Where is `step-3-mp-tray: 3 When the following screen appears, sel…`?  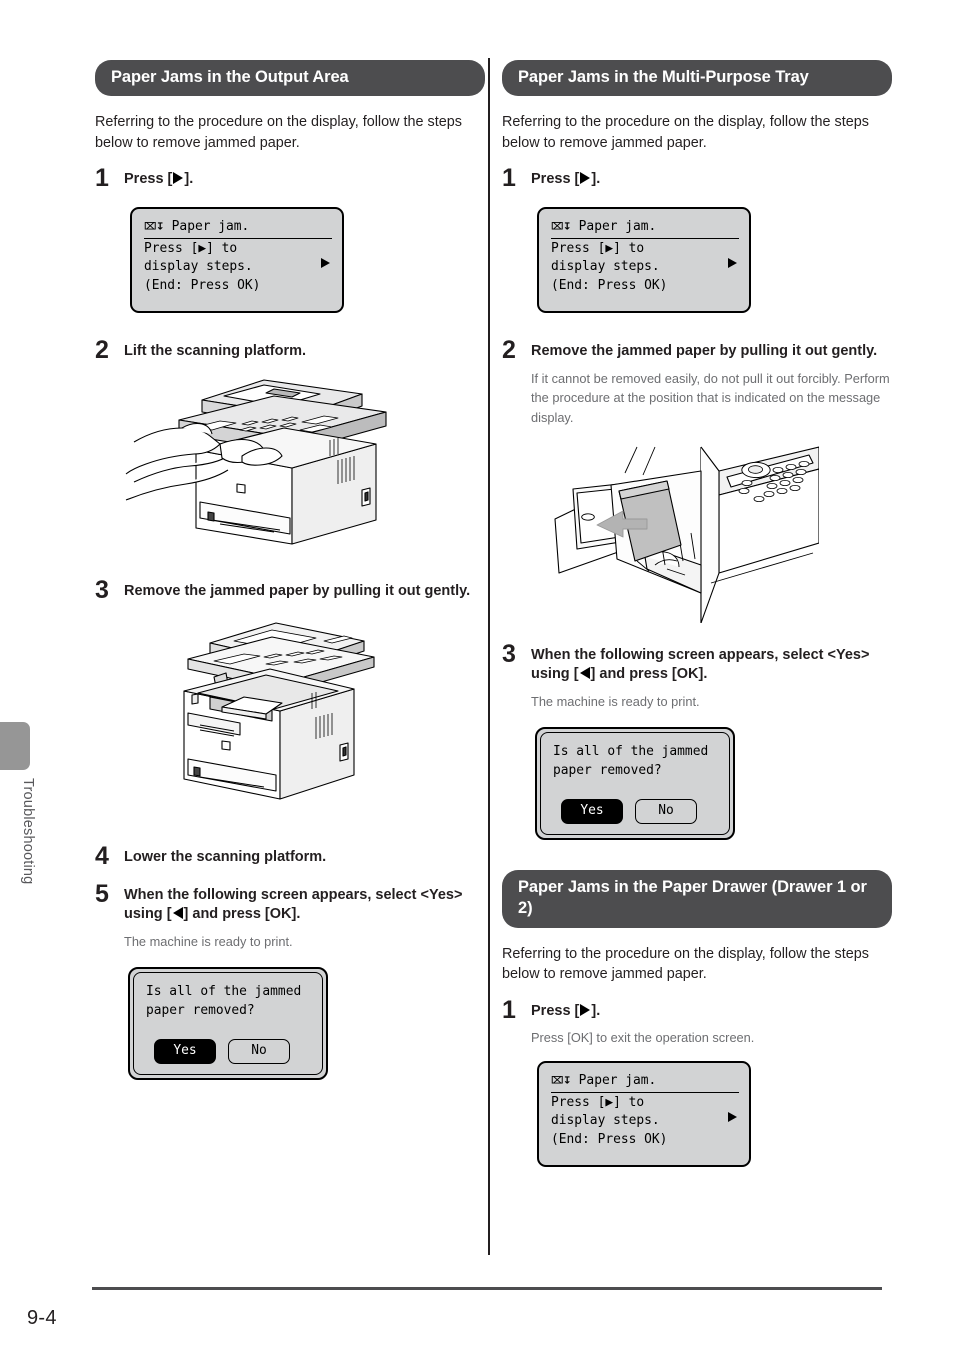 step-3-mp-tray: 3 When the following screen appears, sel… is located at coordinates (697, 740).